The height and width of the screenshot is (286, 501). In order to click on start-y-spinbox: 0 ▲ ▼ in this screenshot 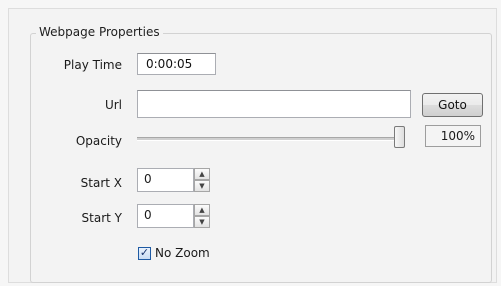, I will do `click(177, 216)`.